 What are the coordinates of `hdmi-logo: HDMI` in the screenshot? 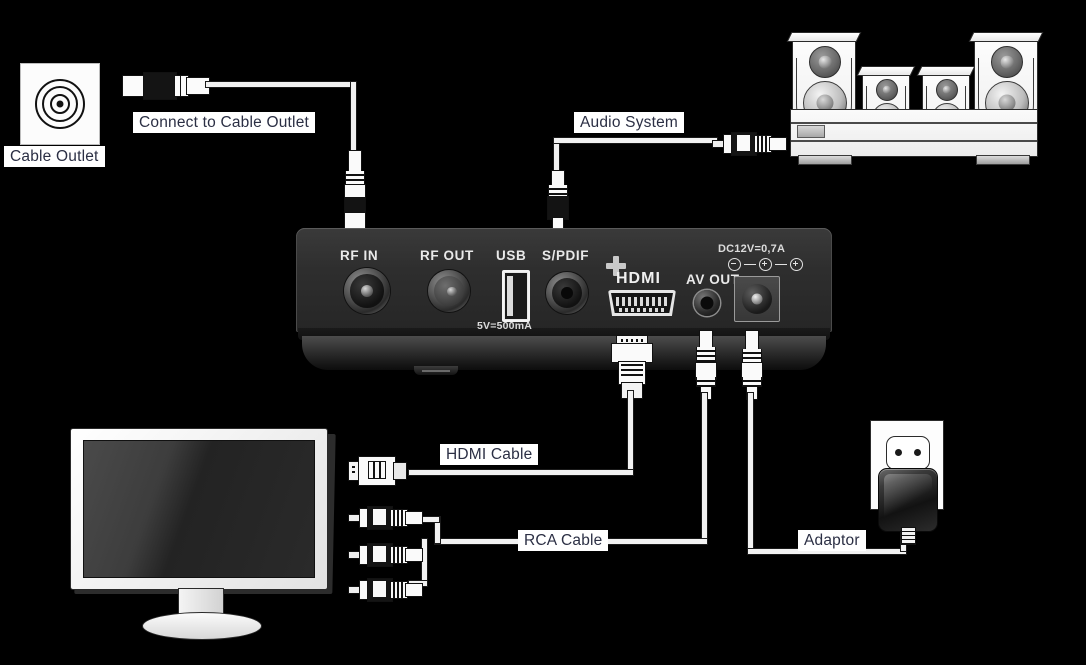 It's located at (638, 278).